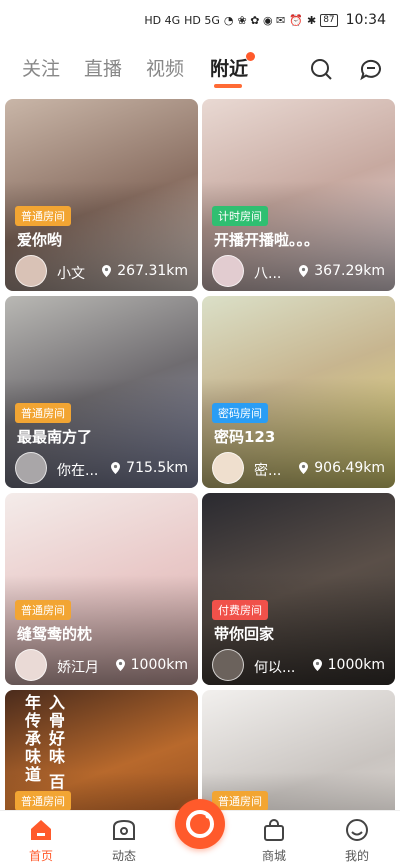  What do you see at coordinates (240, 610) in the screenshot?
I see `room-type-badge: 付费房间` at bounding box center [240, 610].